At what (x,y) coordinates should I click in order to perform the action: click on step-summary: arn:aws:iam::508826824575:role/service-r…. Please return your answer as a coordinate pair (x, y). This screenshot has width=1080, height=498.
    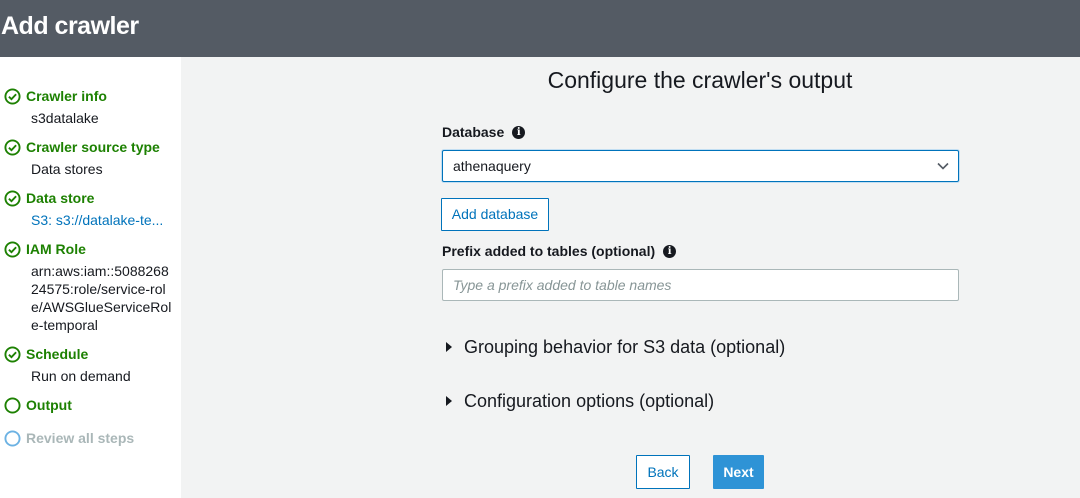
    Looking at the image, I should click on (101, 298).